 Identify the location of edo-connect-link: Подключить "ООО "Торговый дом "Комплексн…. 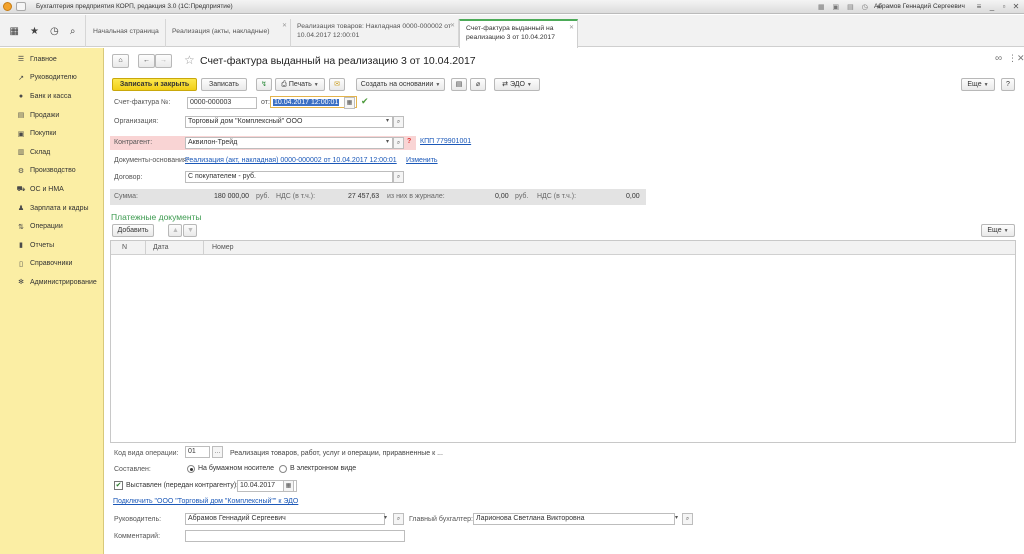
(205, 501).